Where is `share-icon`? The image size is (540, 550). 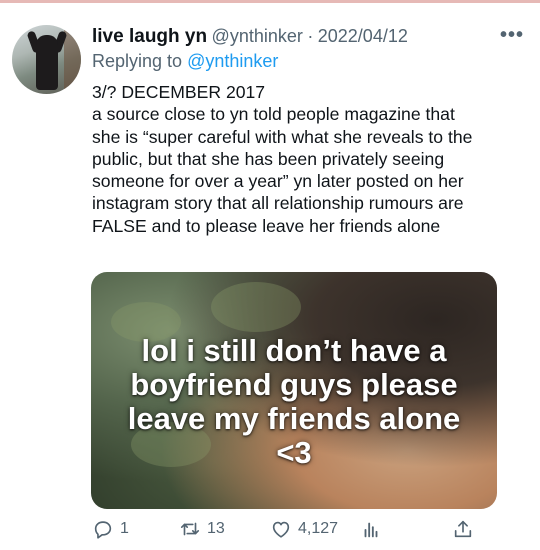 share-icon is located at coordinates (463, 529).